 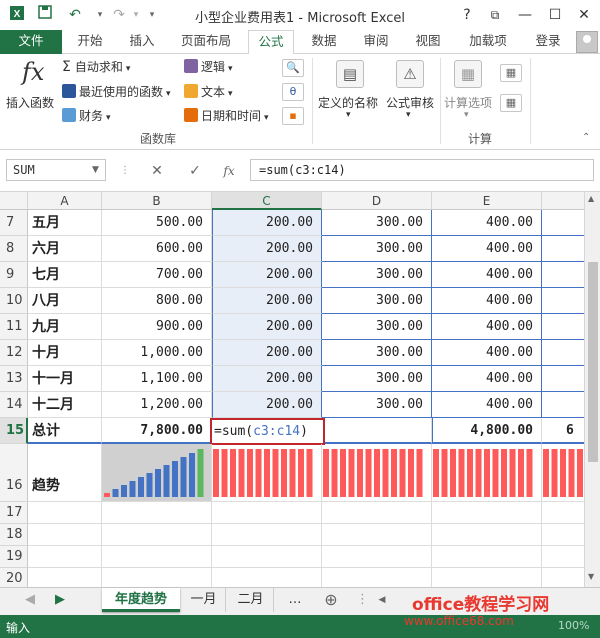 I want to click on sparkline-cell-b16, so click(x=157, y=473).